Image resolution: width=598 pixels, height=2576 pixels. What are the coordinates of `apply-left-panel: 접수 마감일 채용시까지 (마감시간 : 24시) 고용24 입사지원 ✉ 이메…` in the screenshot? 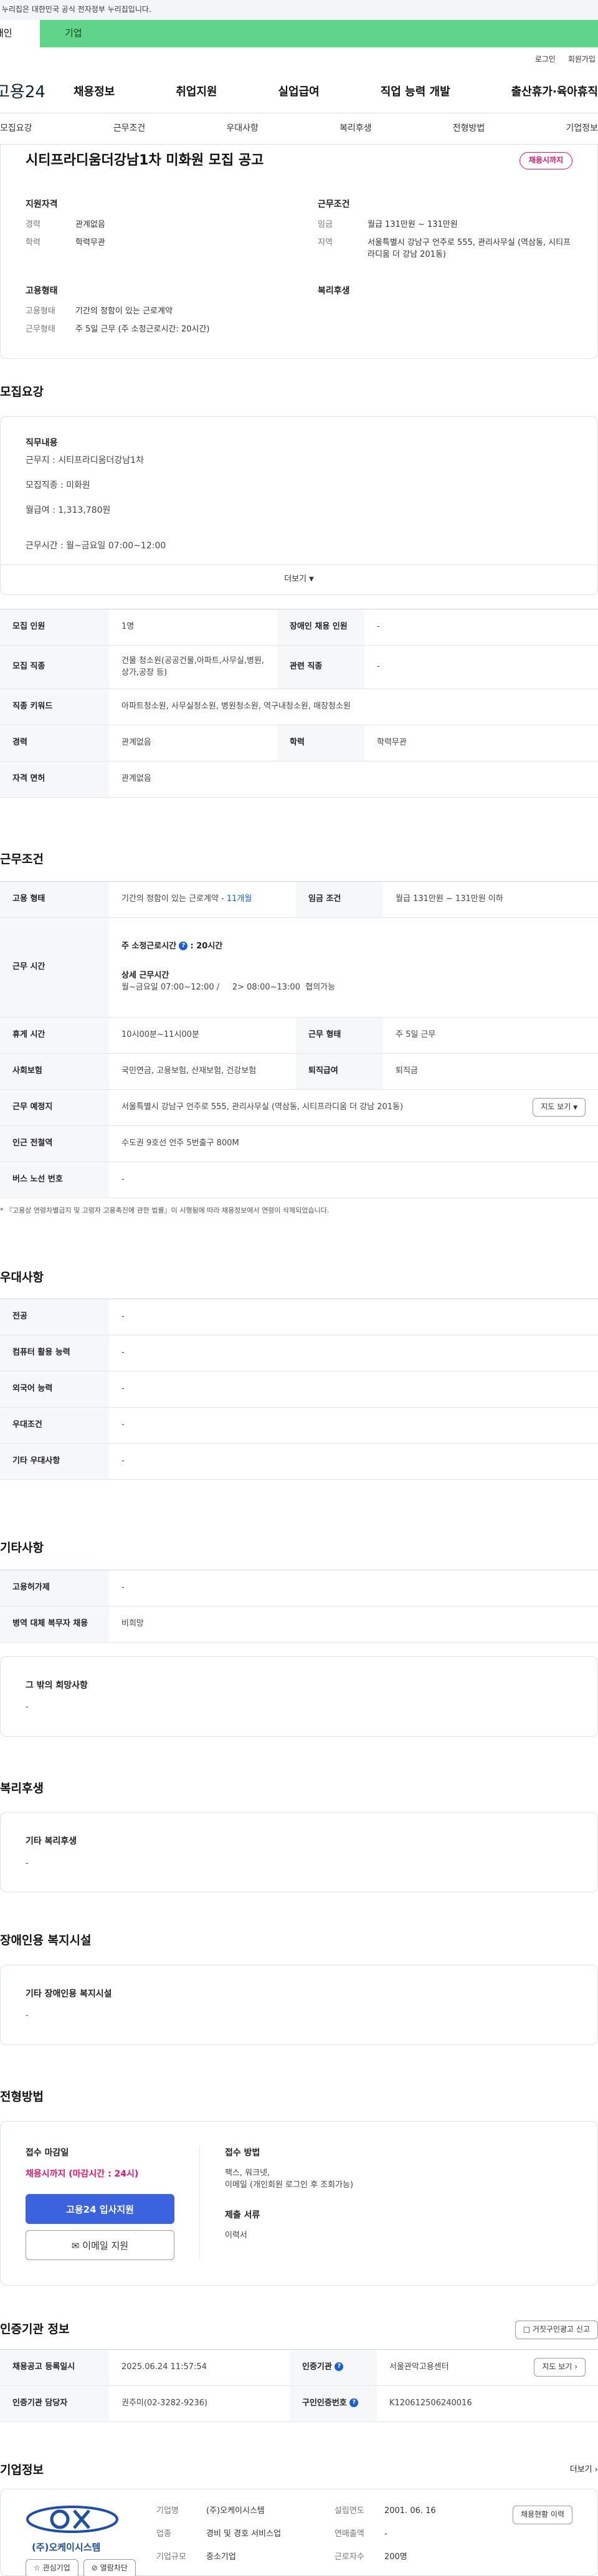 It's located at (113, 2203).